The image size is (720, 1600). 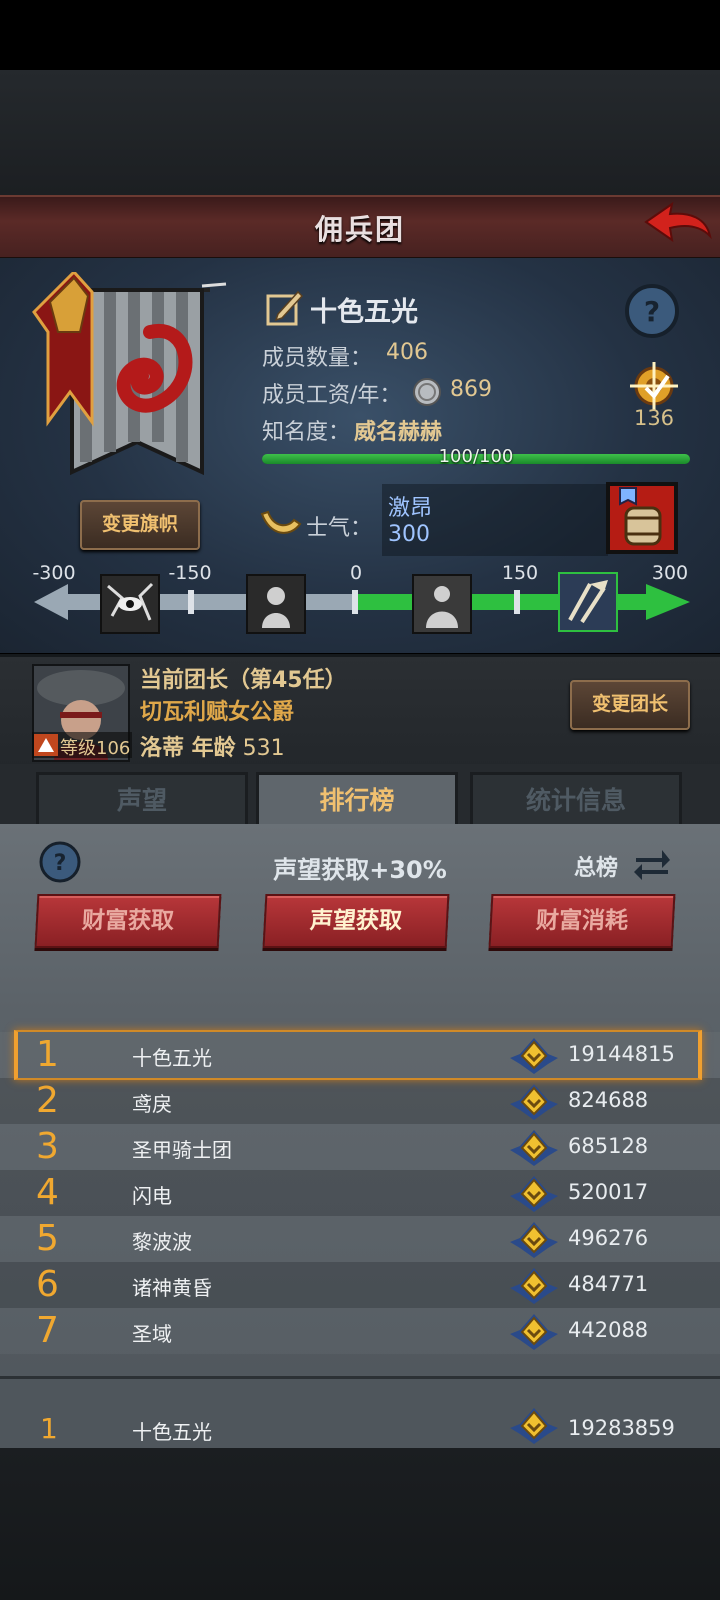 I want to click on help-icon: ?, so click(x=652, y=311).